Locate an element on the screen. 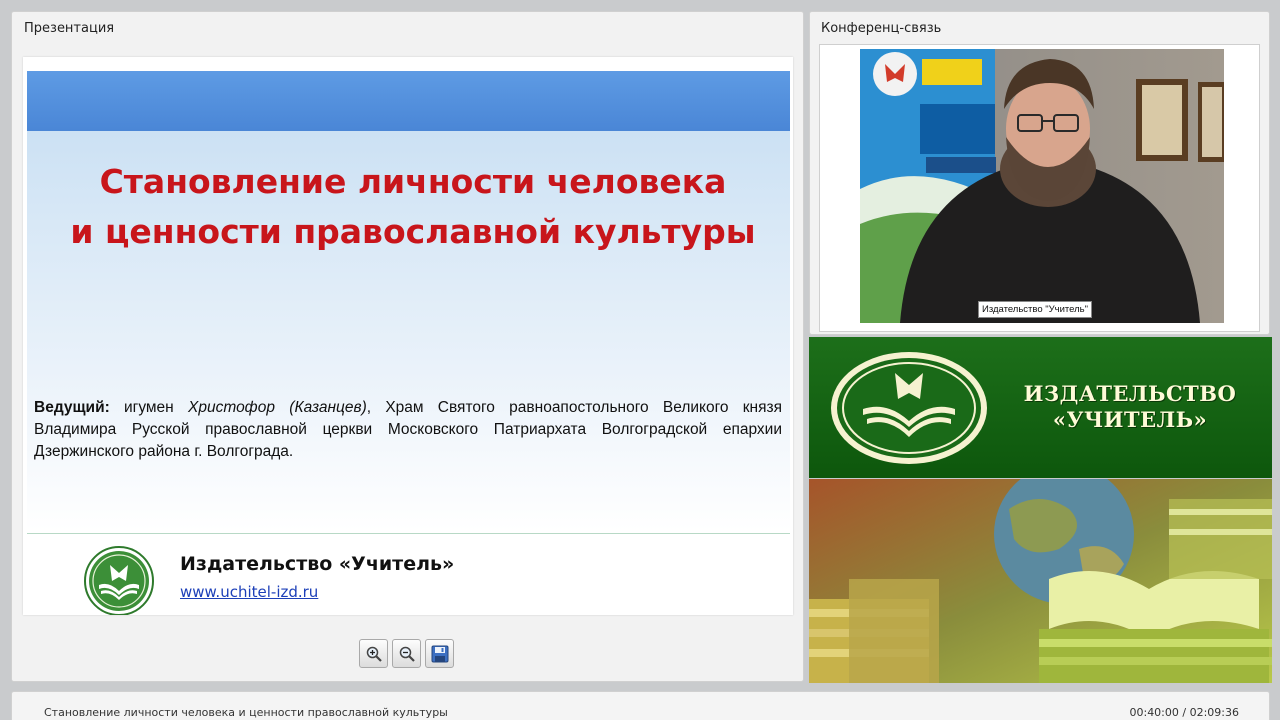  slide-publisher-name: Издательство «Учитель» is located at coordinates (317, 564).